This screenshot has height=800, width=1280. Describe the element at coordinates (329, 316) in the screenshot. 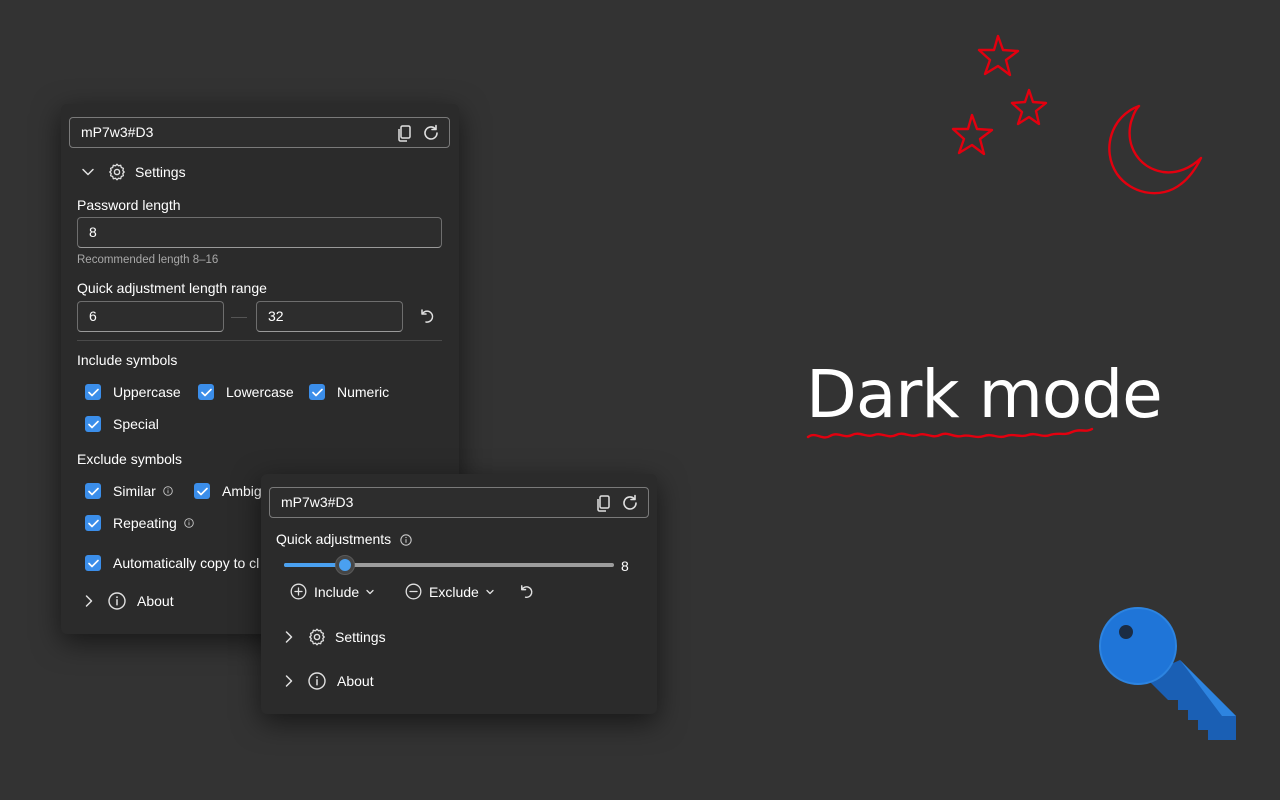

I see `range-max-input: 32` at that location.